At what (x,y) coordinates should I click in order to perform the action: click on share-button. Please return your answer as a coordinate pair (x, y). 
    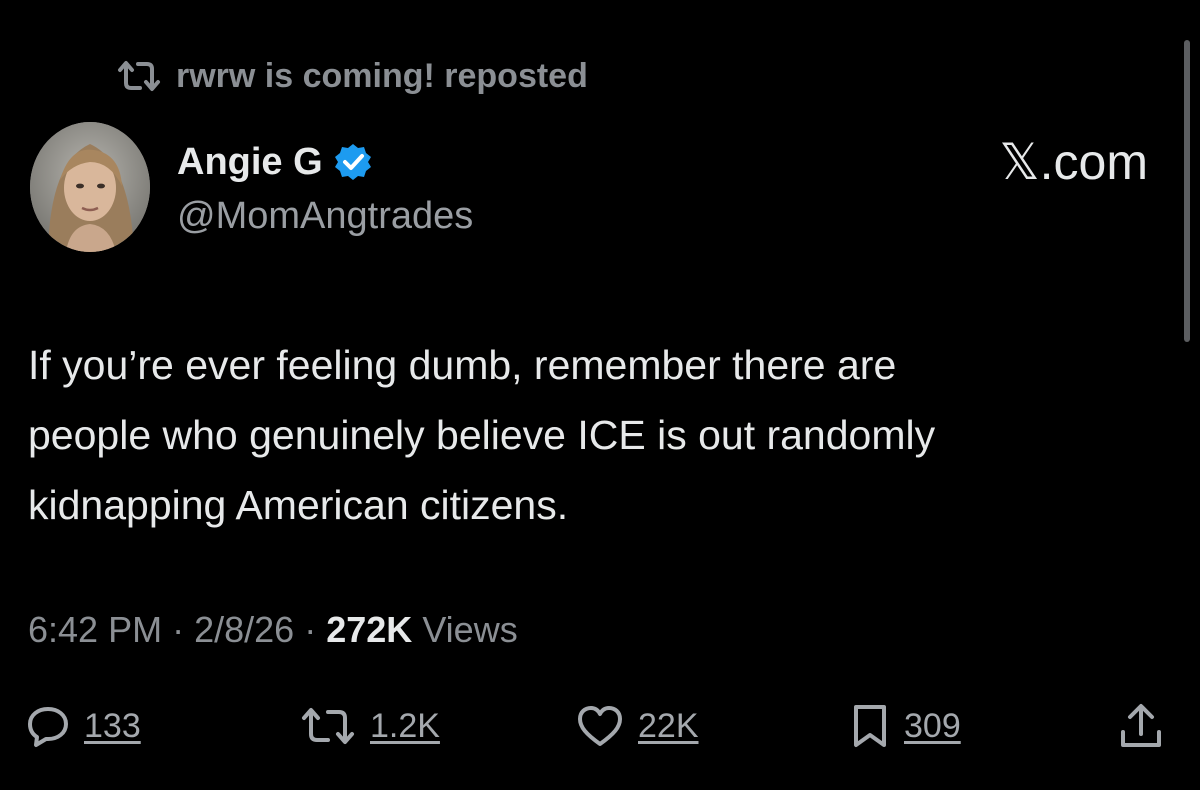
    Looking at the image, I should click on (1141, 726).